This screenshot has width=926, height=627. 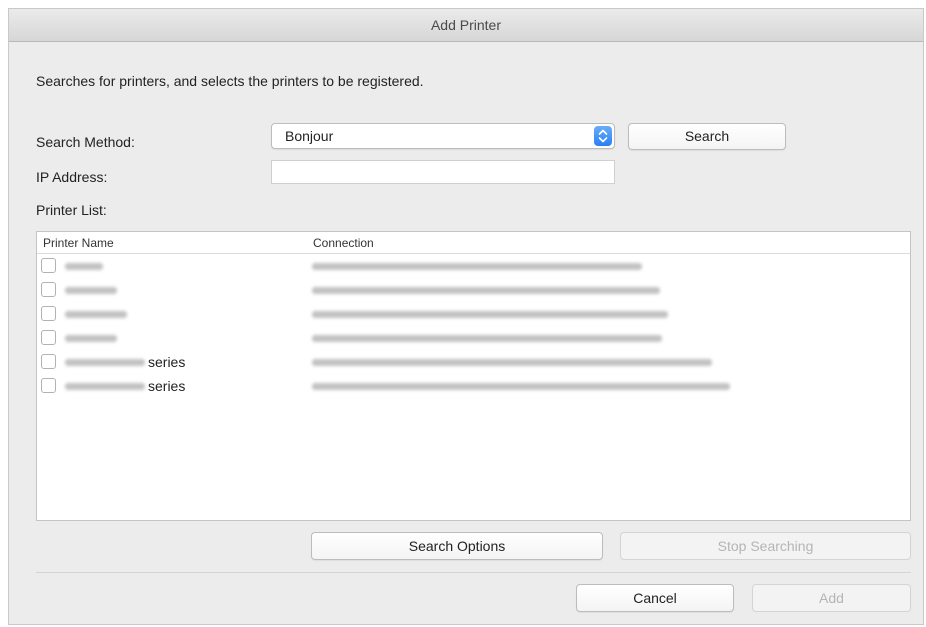 I want to click on search-options-button: Search Options, so click(x=457, y=546).